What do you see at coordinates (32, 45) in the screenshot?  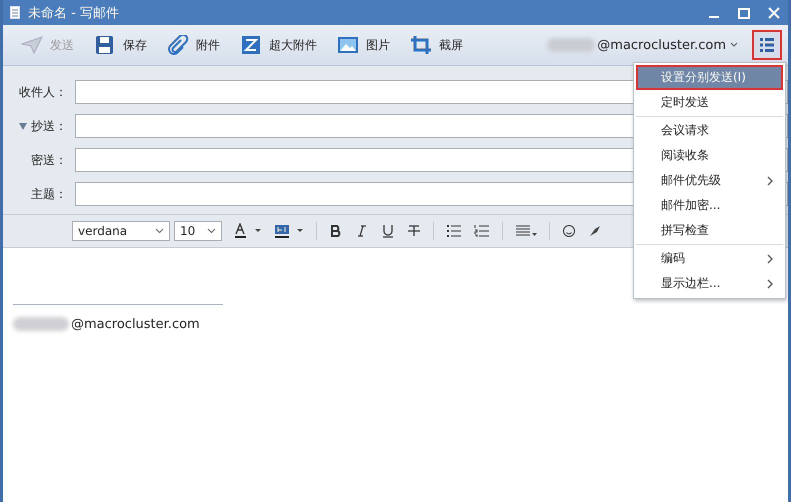 I see `send-icon` at bounding box center [32, 45].